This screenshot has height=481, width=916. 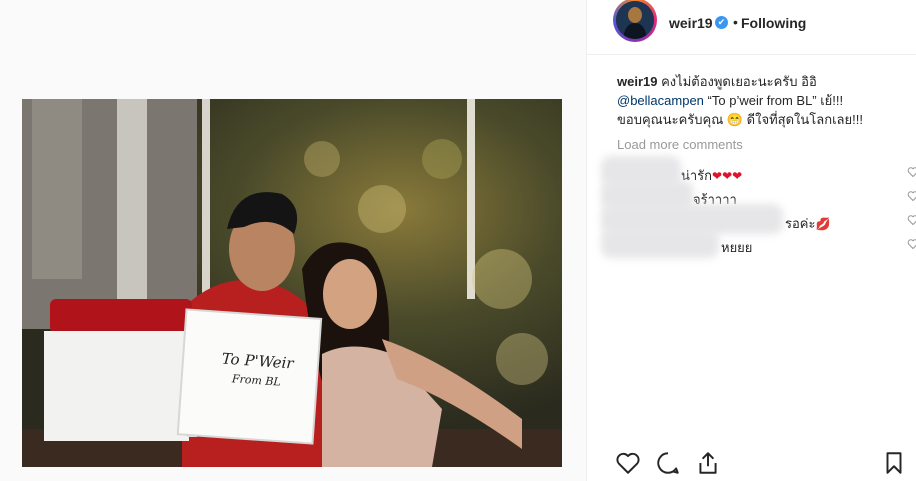 I want to click on avatar-image, so click(x=635, y=20).